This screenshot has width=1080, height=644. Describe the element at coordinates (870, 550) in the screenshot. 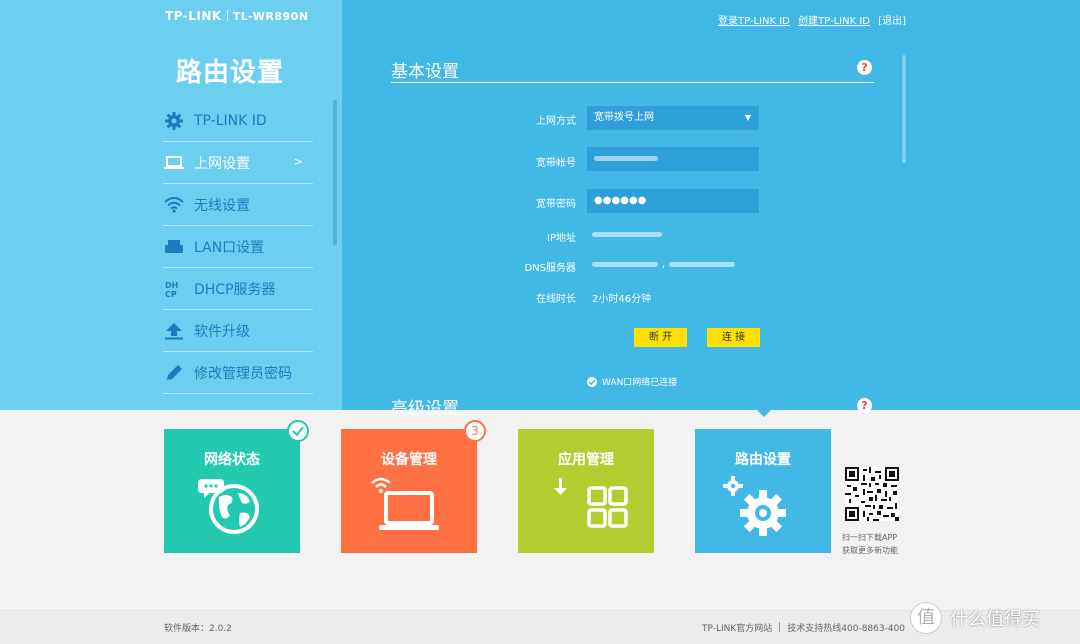

I see `qr-caption-line2: 获取更多新功能` at that location.